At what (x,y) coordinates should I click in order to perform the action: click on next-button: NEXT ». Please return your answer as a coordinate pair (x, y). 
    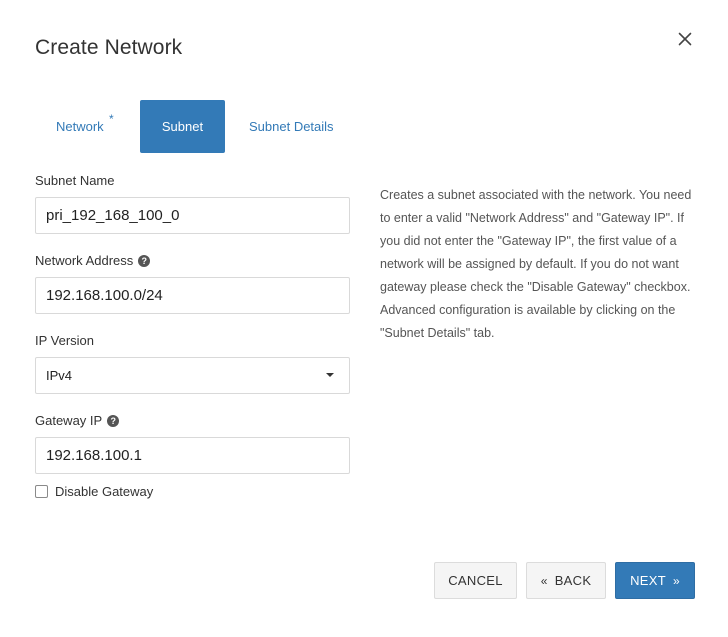
    Looking at the image, I should click on (655, 580).